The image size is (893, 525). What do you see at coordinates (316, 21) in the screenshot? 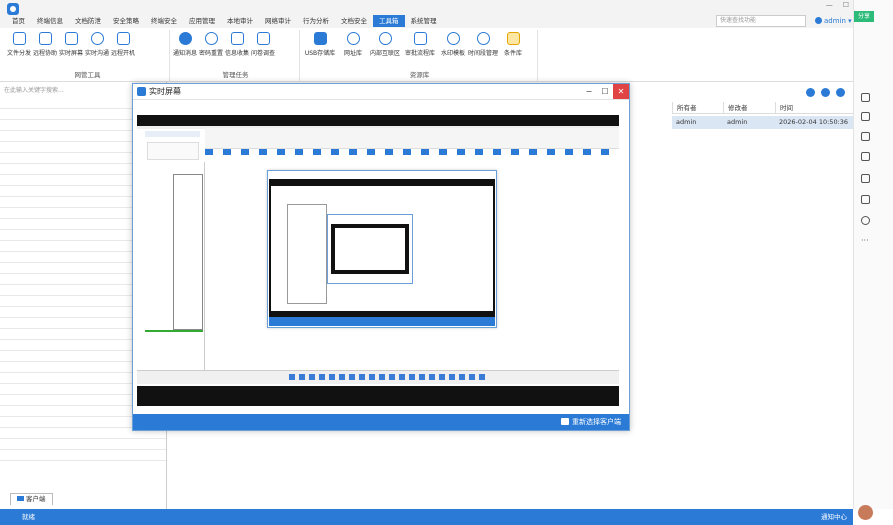
I see `menu-item: 行为分析` at bounding box center [316, 21].